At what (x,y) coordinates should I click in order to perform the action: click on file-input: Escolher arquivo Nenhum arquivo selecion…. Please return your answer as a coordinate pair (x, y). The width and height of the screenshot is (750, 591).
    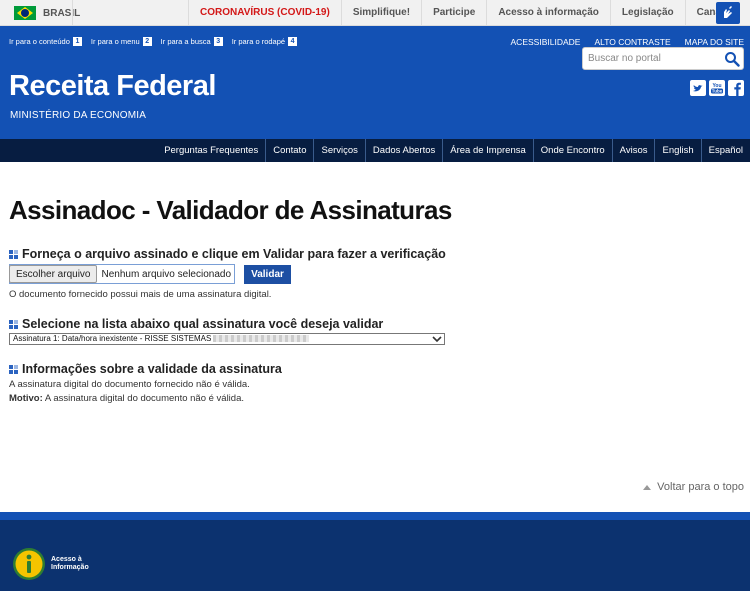
    Looking at the image, I should click on (120, 274).